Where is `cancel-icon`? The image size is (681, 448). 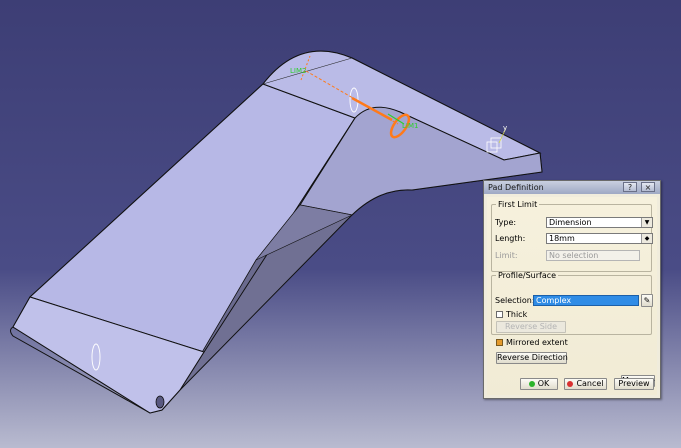
cancel-icon is located at coordinates (570, 384).